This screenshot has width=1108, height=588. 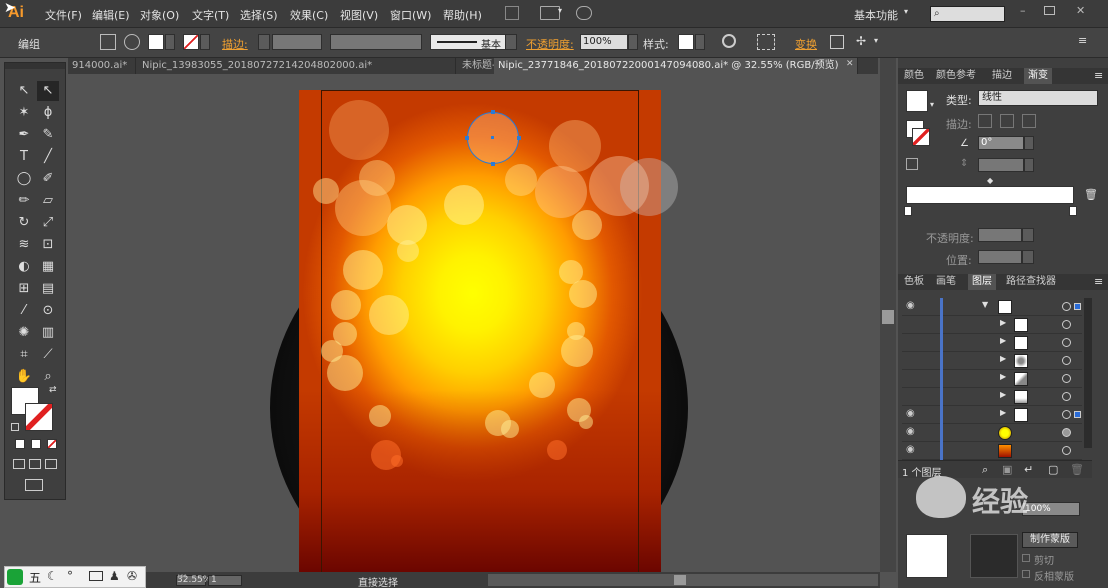 I want to click on stop-position-dropdown, so click(x=1028, y=257).